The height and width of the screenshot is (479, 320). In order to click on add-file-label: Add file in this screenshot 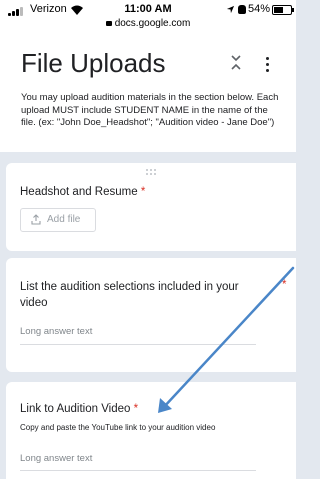, I will do `click(64, 219)`.